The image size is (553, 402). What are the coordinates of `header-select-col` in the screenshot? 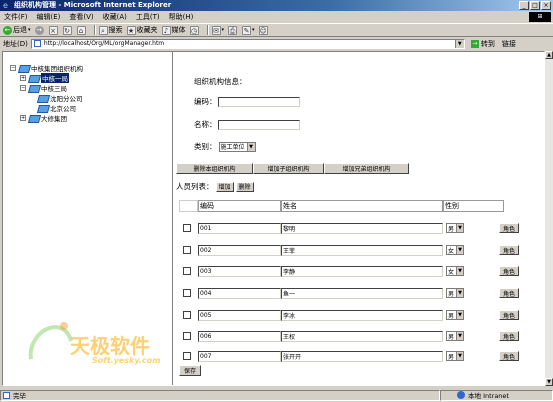 It's located at (188, 206).